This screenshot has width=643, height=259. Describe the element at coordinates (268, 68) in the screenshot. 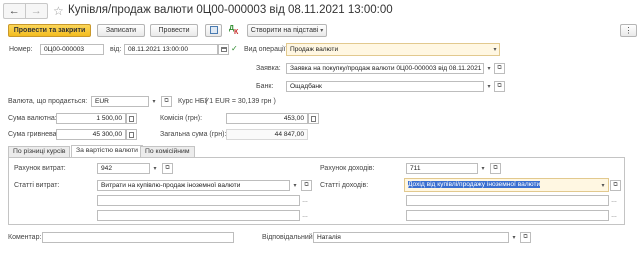

I see `request-label: Заявка:` at that location.